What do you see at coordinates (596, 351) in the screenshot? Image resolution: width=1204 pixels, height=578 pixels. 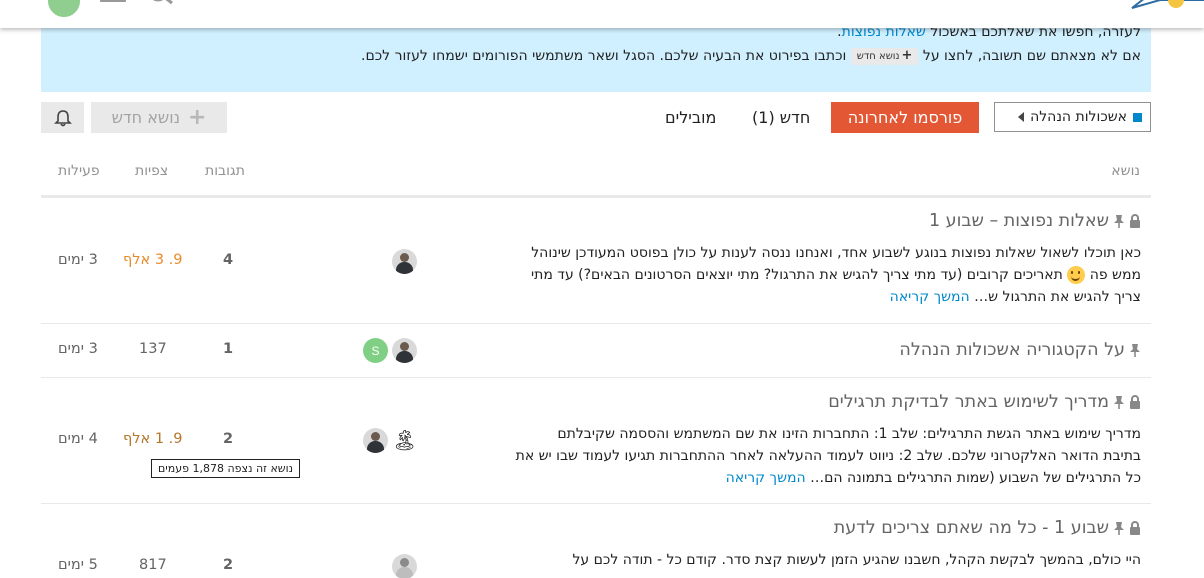 I see `topic-row: על הקטגוריה אשכולות הנהלה S 1 137 3 ימים` at bounding box center [596, 351].